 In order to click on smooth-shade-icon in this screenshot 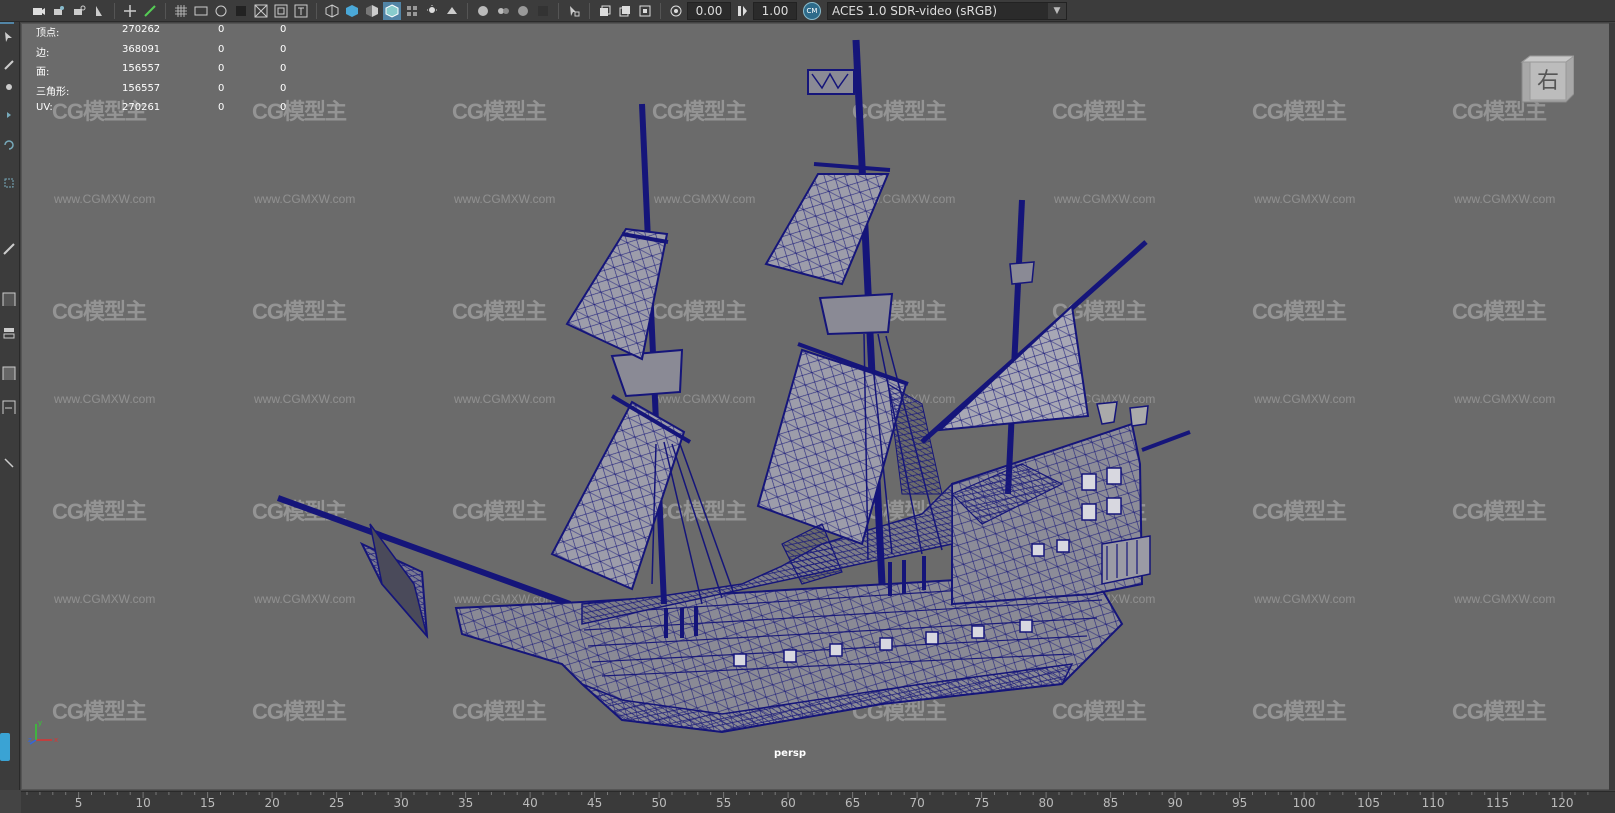, I will do `click(352, 11)`.